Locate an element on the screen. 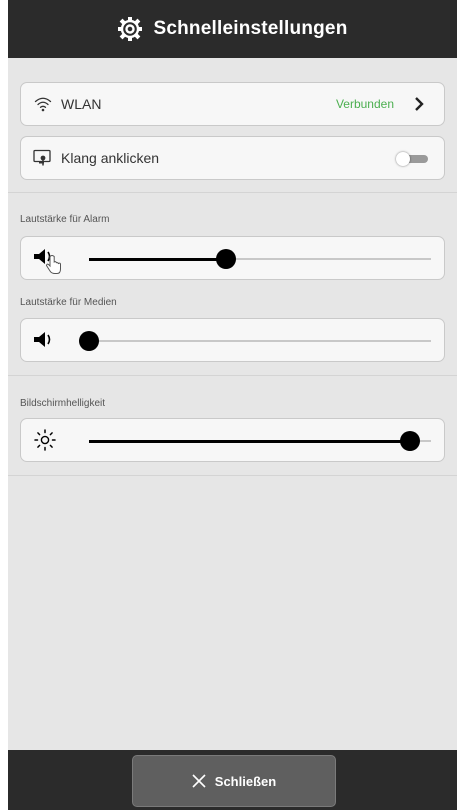  media-volume-card is located at coordinates (232, 340).